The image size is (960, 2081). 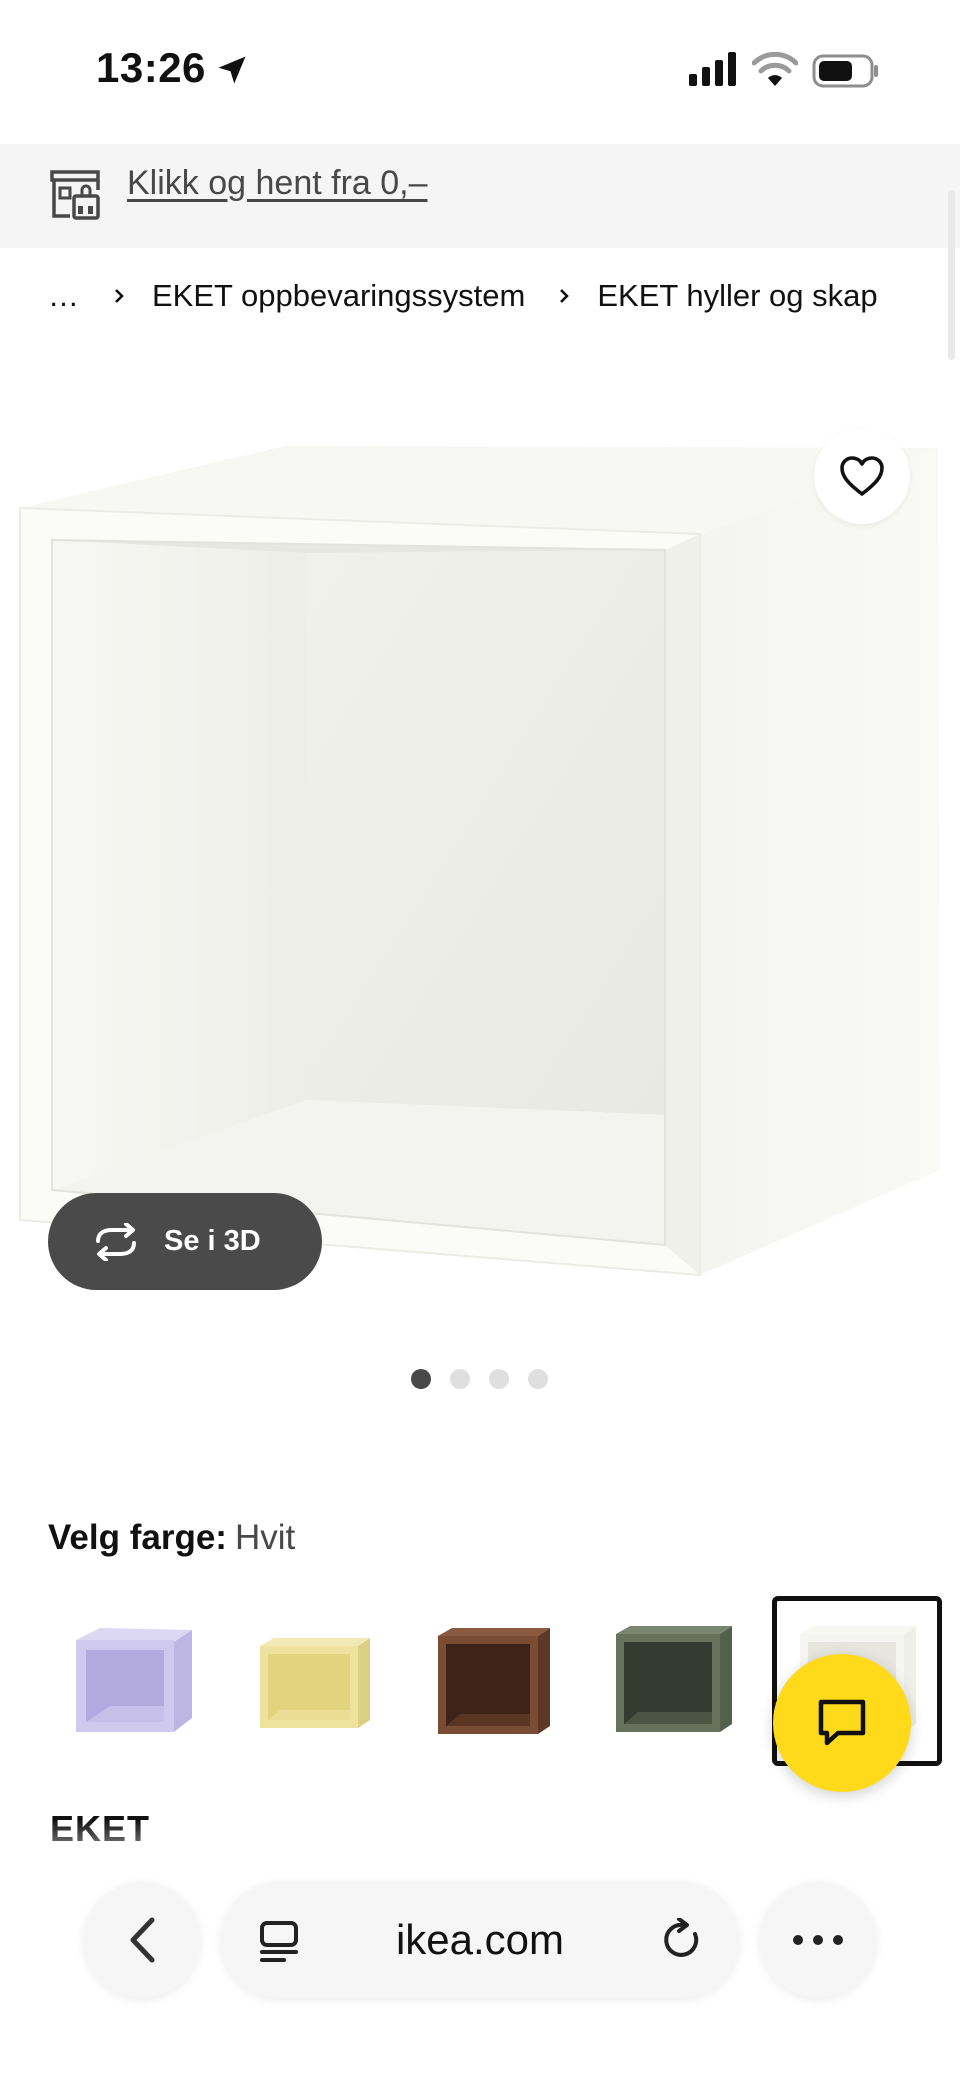 What do you see at coordinates (265, 1537) in the screenshot?
I see `selected-color-value: Hvit` at bounding box center [265, 1537].